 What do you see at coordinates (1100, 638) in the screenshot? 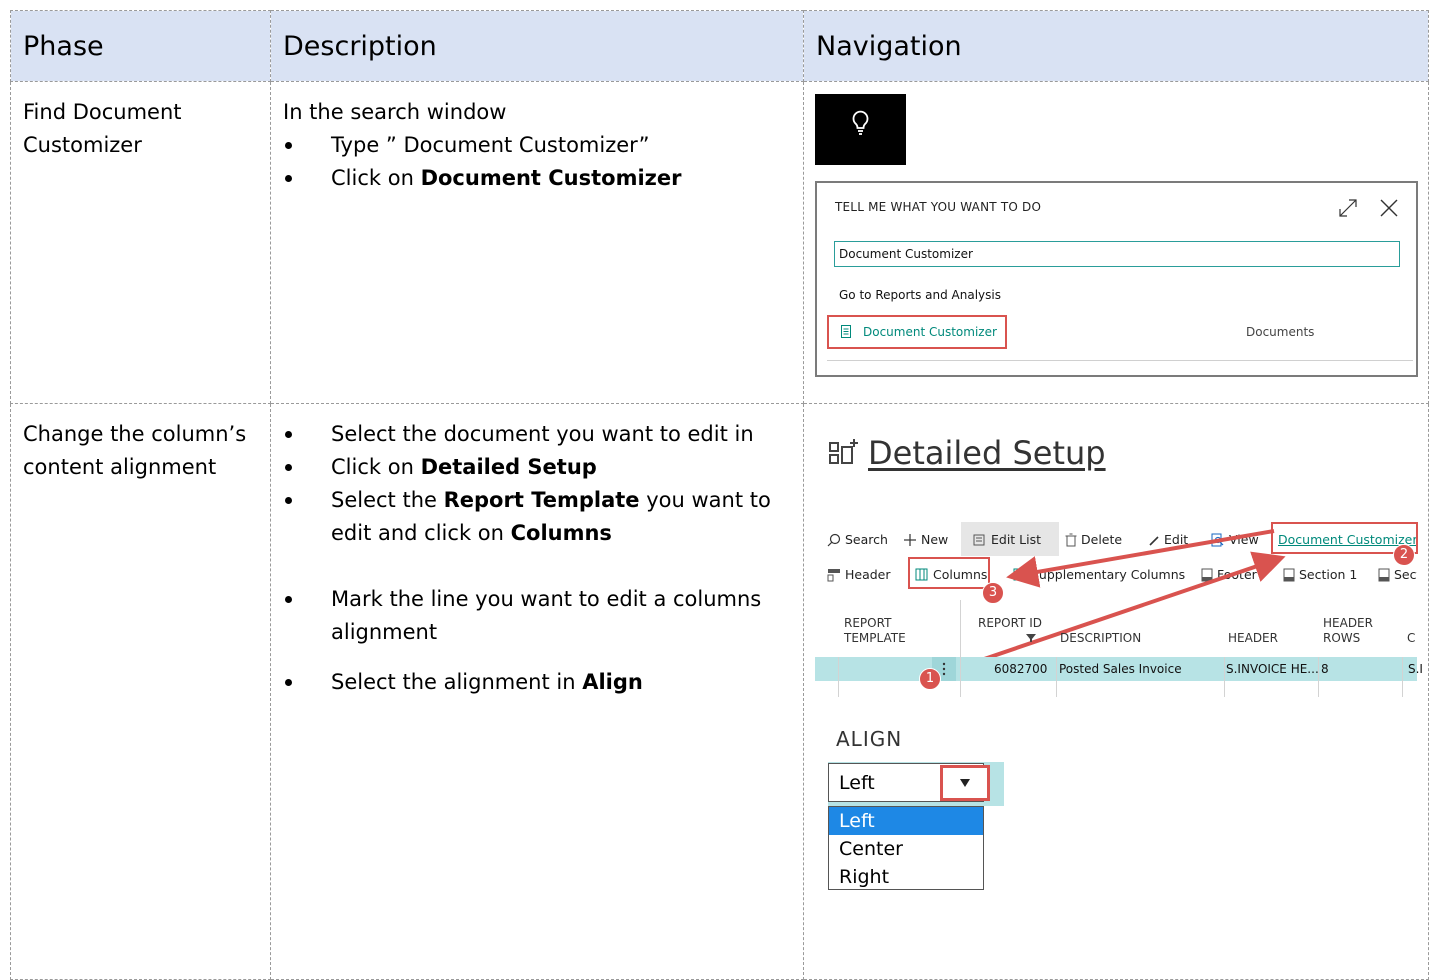
I see `column-header-description: DESCRIPTION` at bounding box center [1100, 638].